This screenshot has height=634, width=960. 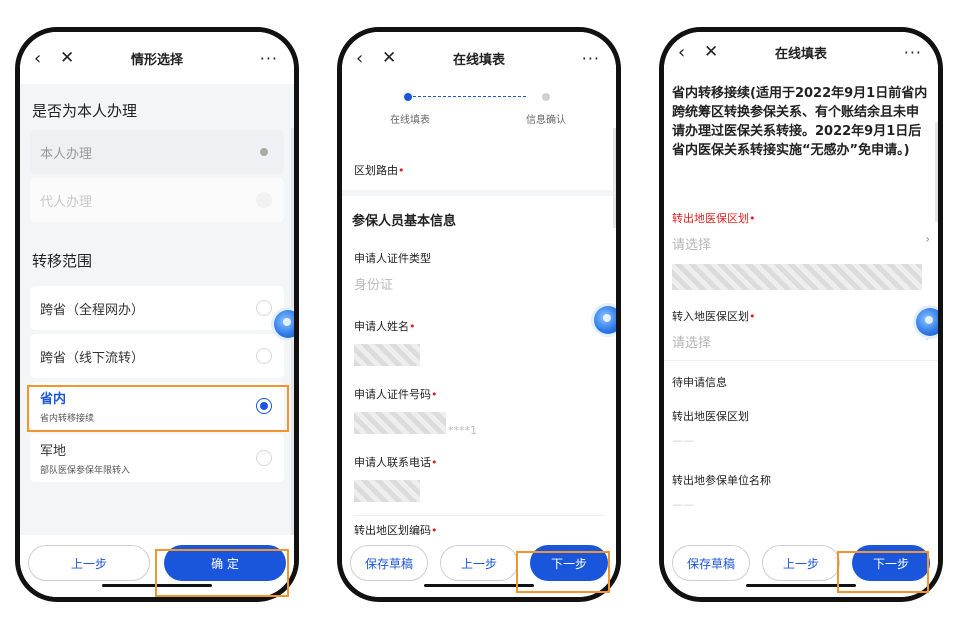 I want to click on field-label: 申请人联系电话, so click(x=392, y=462).